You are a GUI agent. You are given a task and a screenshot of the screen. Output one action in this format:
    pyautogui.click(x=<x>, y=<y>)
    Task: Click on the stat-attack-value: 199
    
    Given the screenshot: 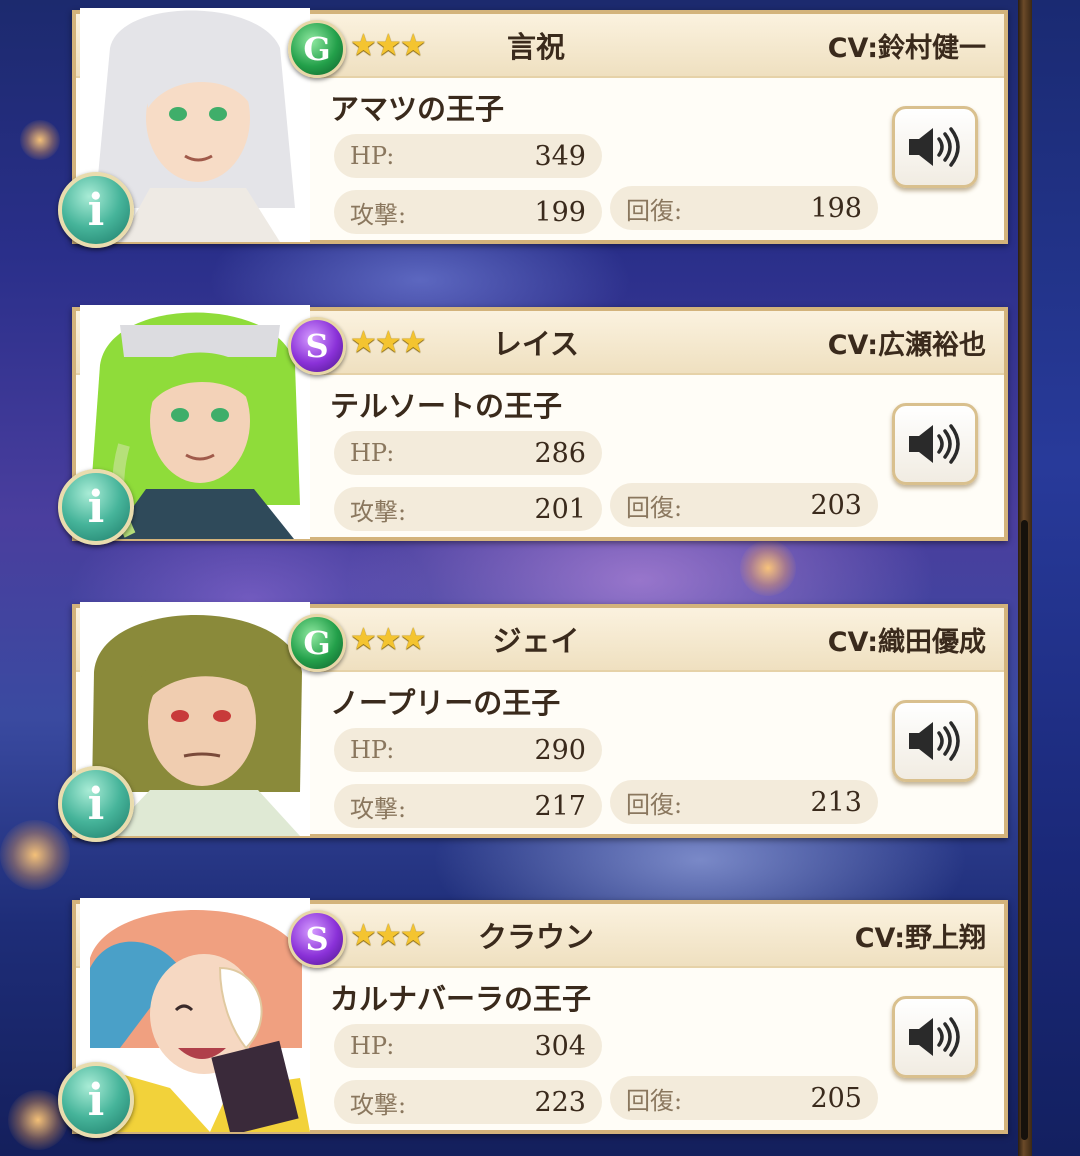 What is the action you would take?
    pyautogui.click(x=560, y=212)
    